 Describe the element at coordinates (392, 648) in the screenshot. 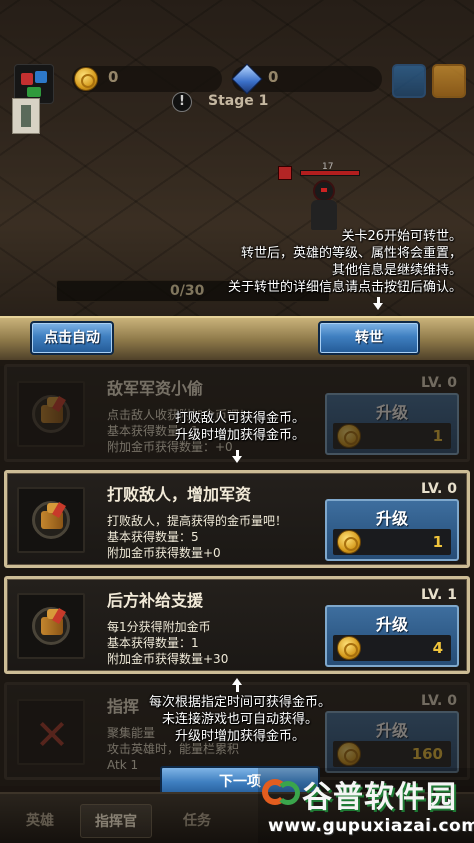

I see `upgrade-cost: 4` at that location.